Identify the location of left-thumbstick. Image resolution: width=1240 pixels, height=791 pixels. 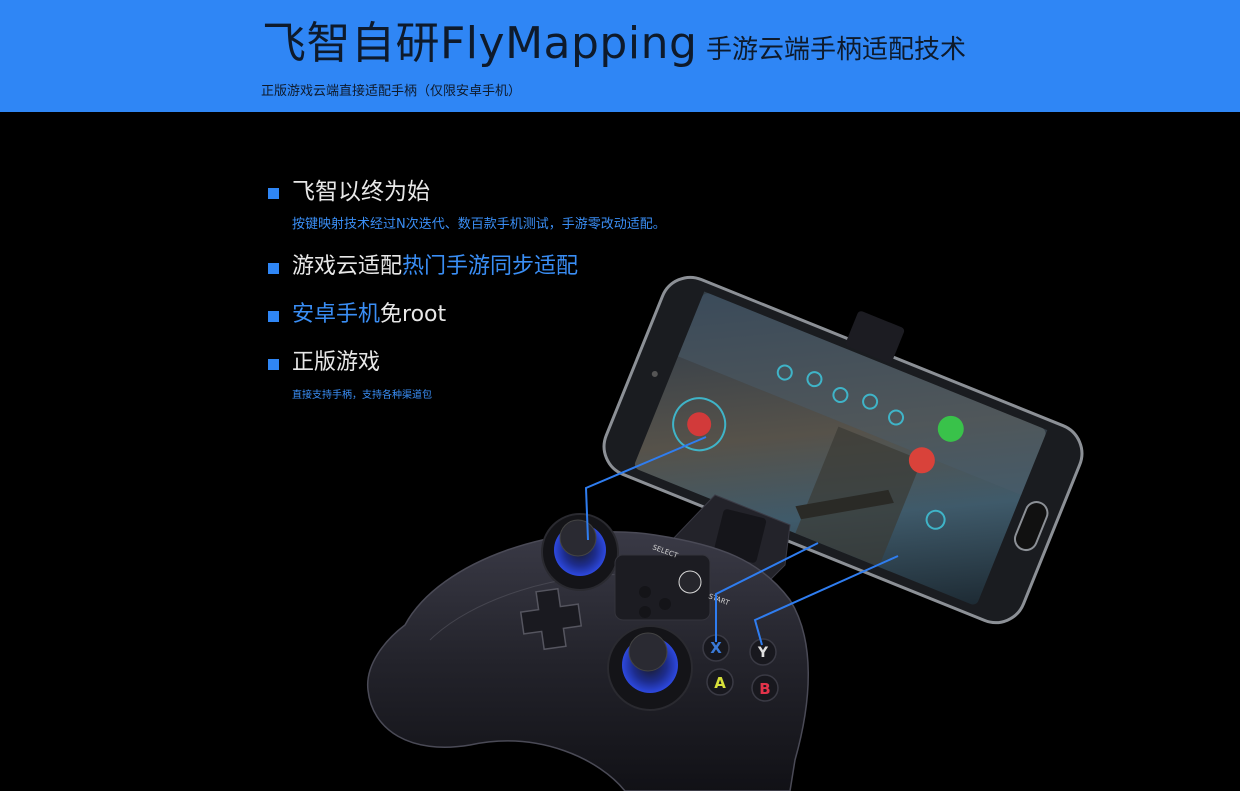
(580, 552).